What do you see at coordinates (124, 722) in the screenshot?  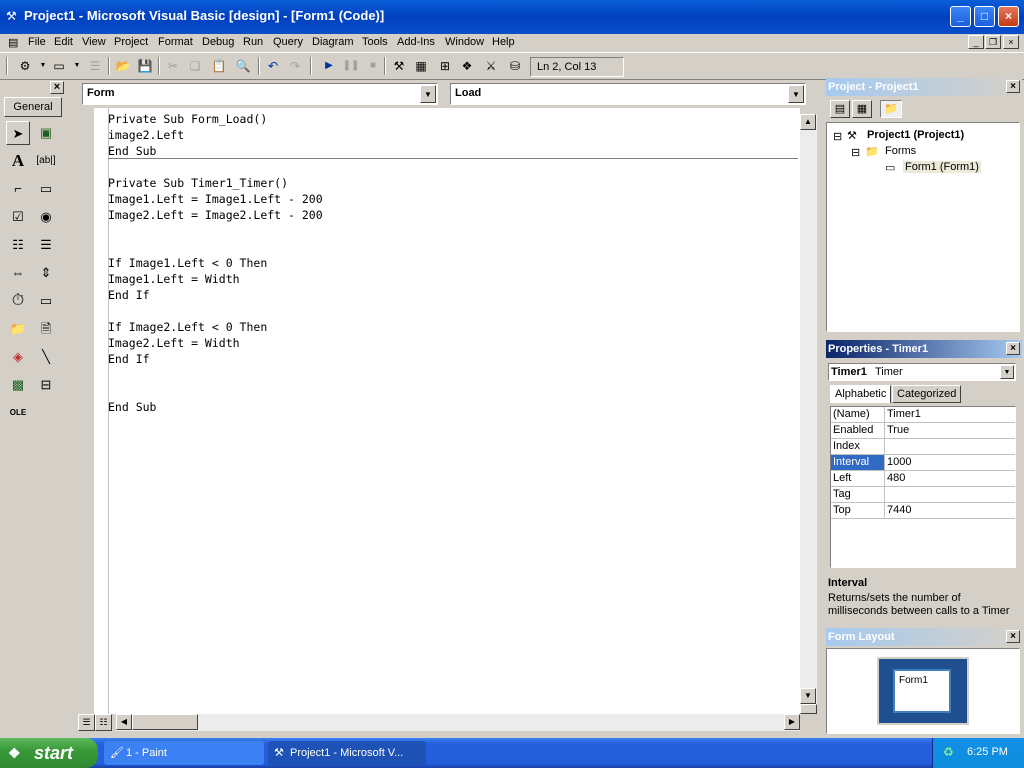 I see `scroll-left-icon: ◀` at bounding box center [124, 722].